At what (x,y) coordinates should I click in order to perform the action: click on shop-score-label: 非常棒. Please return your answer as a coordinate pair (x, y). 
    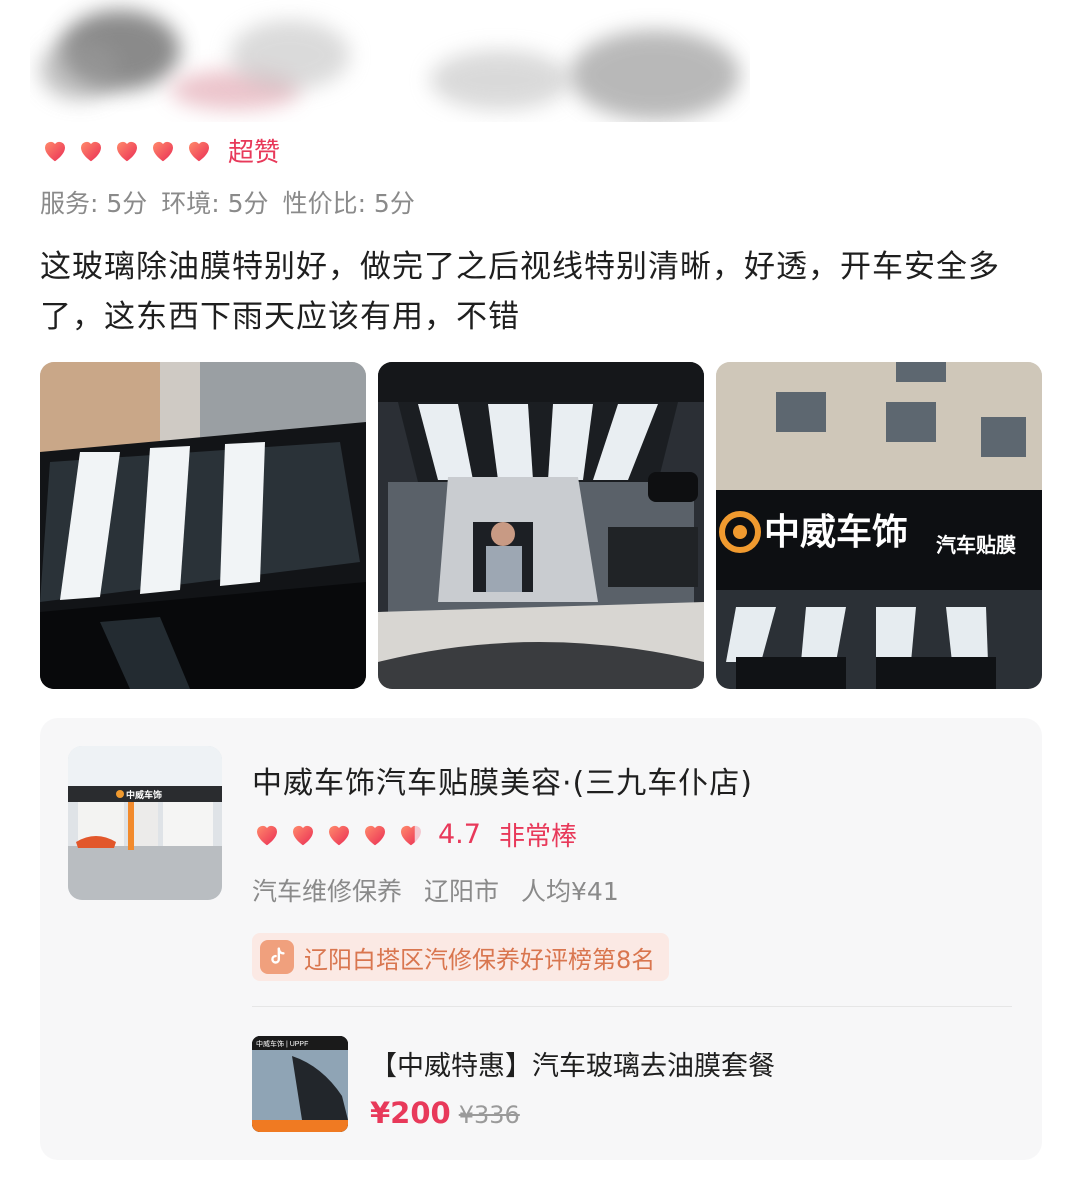
    Looking at the image, I should click on (537, 836).